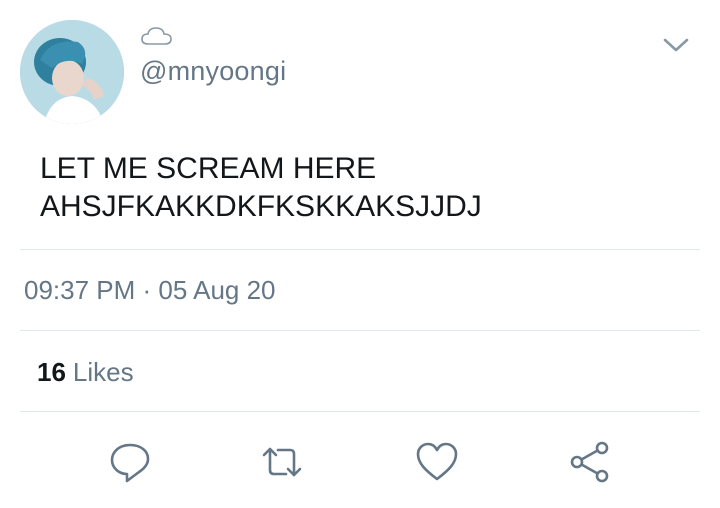 This screenshot has width=720, height=508. Describe the element at coordinates (208, 168) in the screenshot. I see `tweet-text-line: LET ME SCREAM HERE` at that location.